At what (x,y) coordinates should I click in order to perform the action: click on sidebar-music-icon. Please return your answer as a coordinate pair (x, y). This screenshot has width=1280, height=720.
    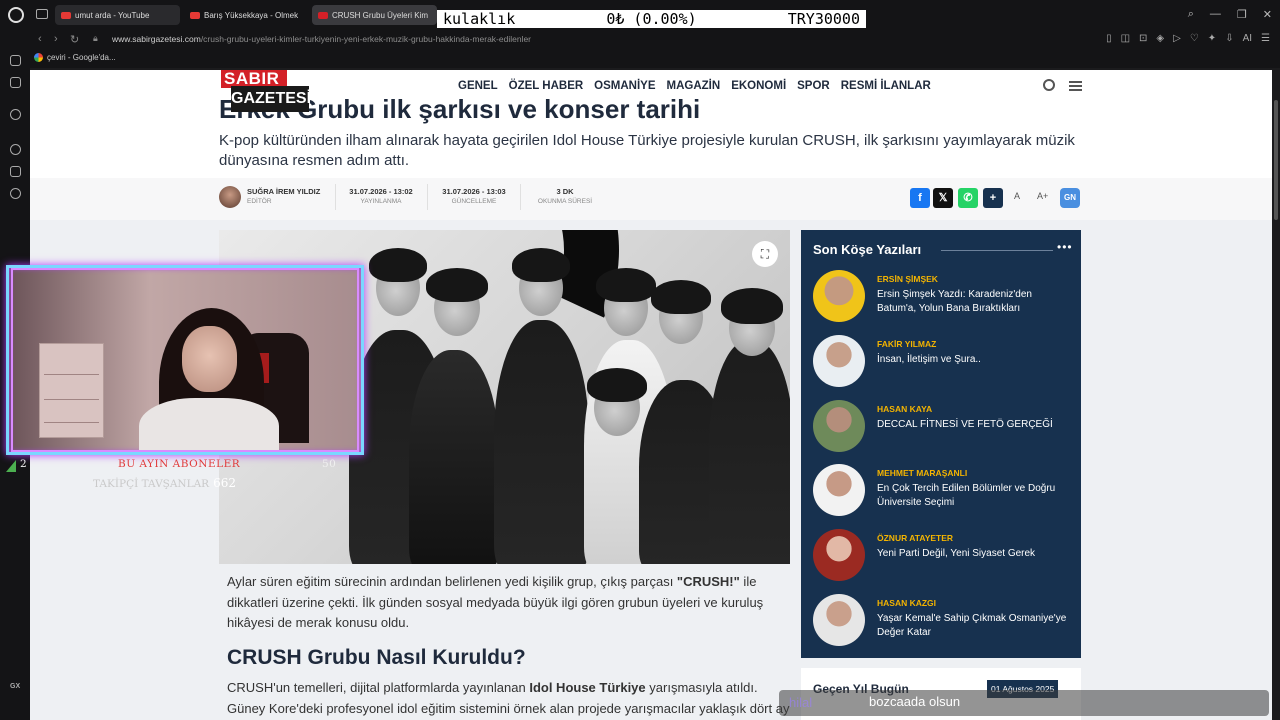
    Looking at the image, I should click on (15, 82).